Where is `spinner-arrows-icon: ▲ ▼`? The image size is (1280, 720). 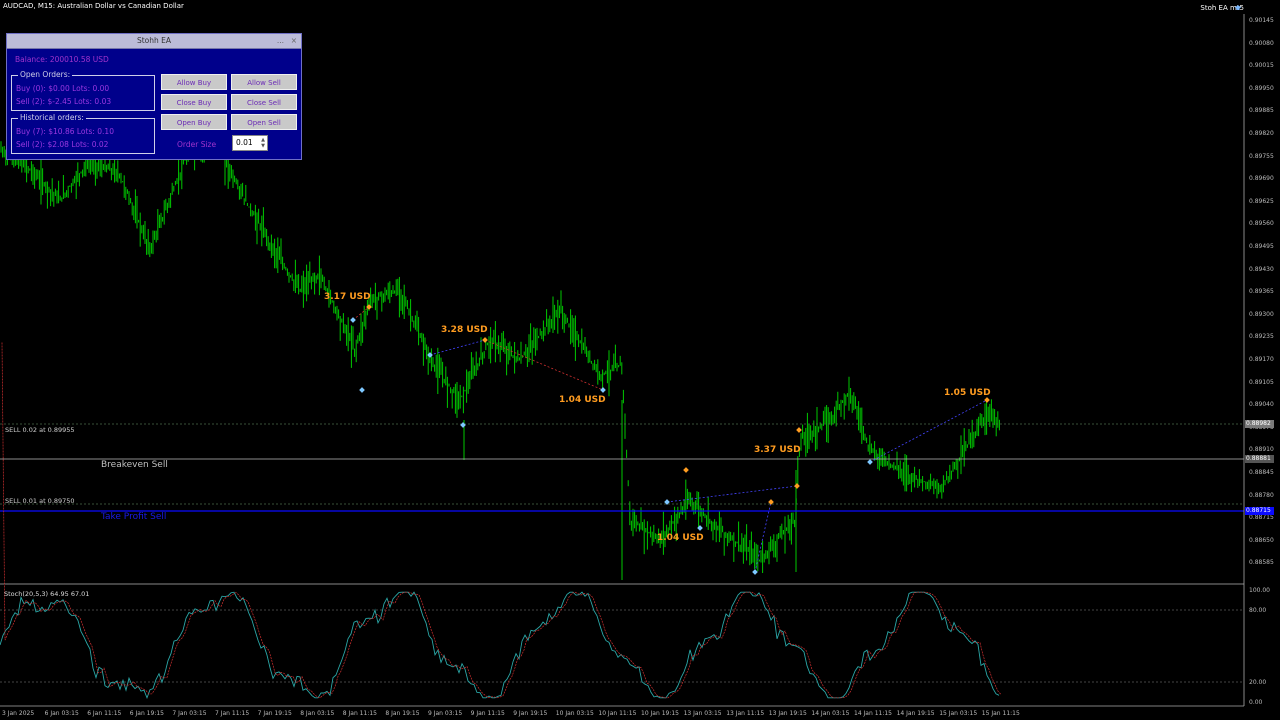 spinner-arrows-icon: ▲ ▼ is located at coordinates (263, 143).